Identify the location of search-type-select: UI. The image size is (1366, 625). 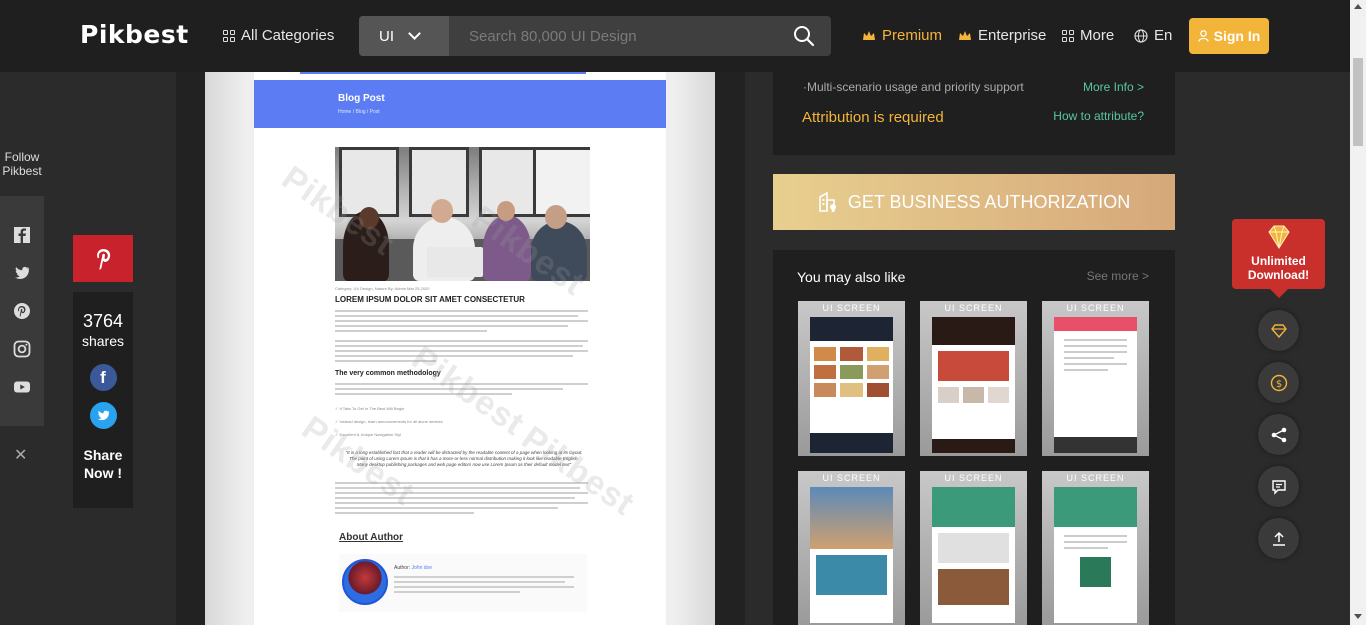
(404, 36).